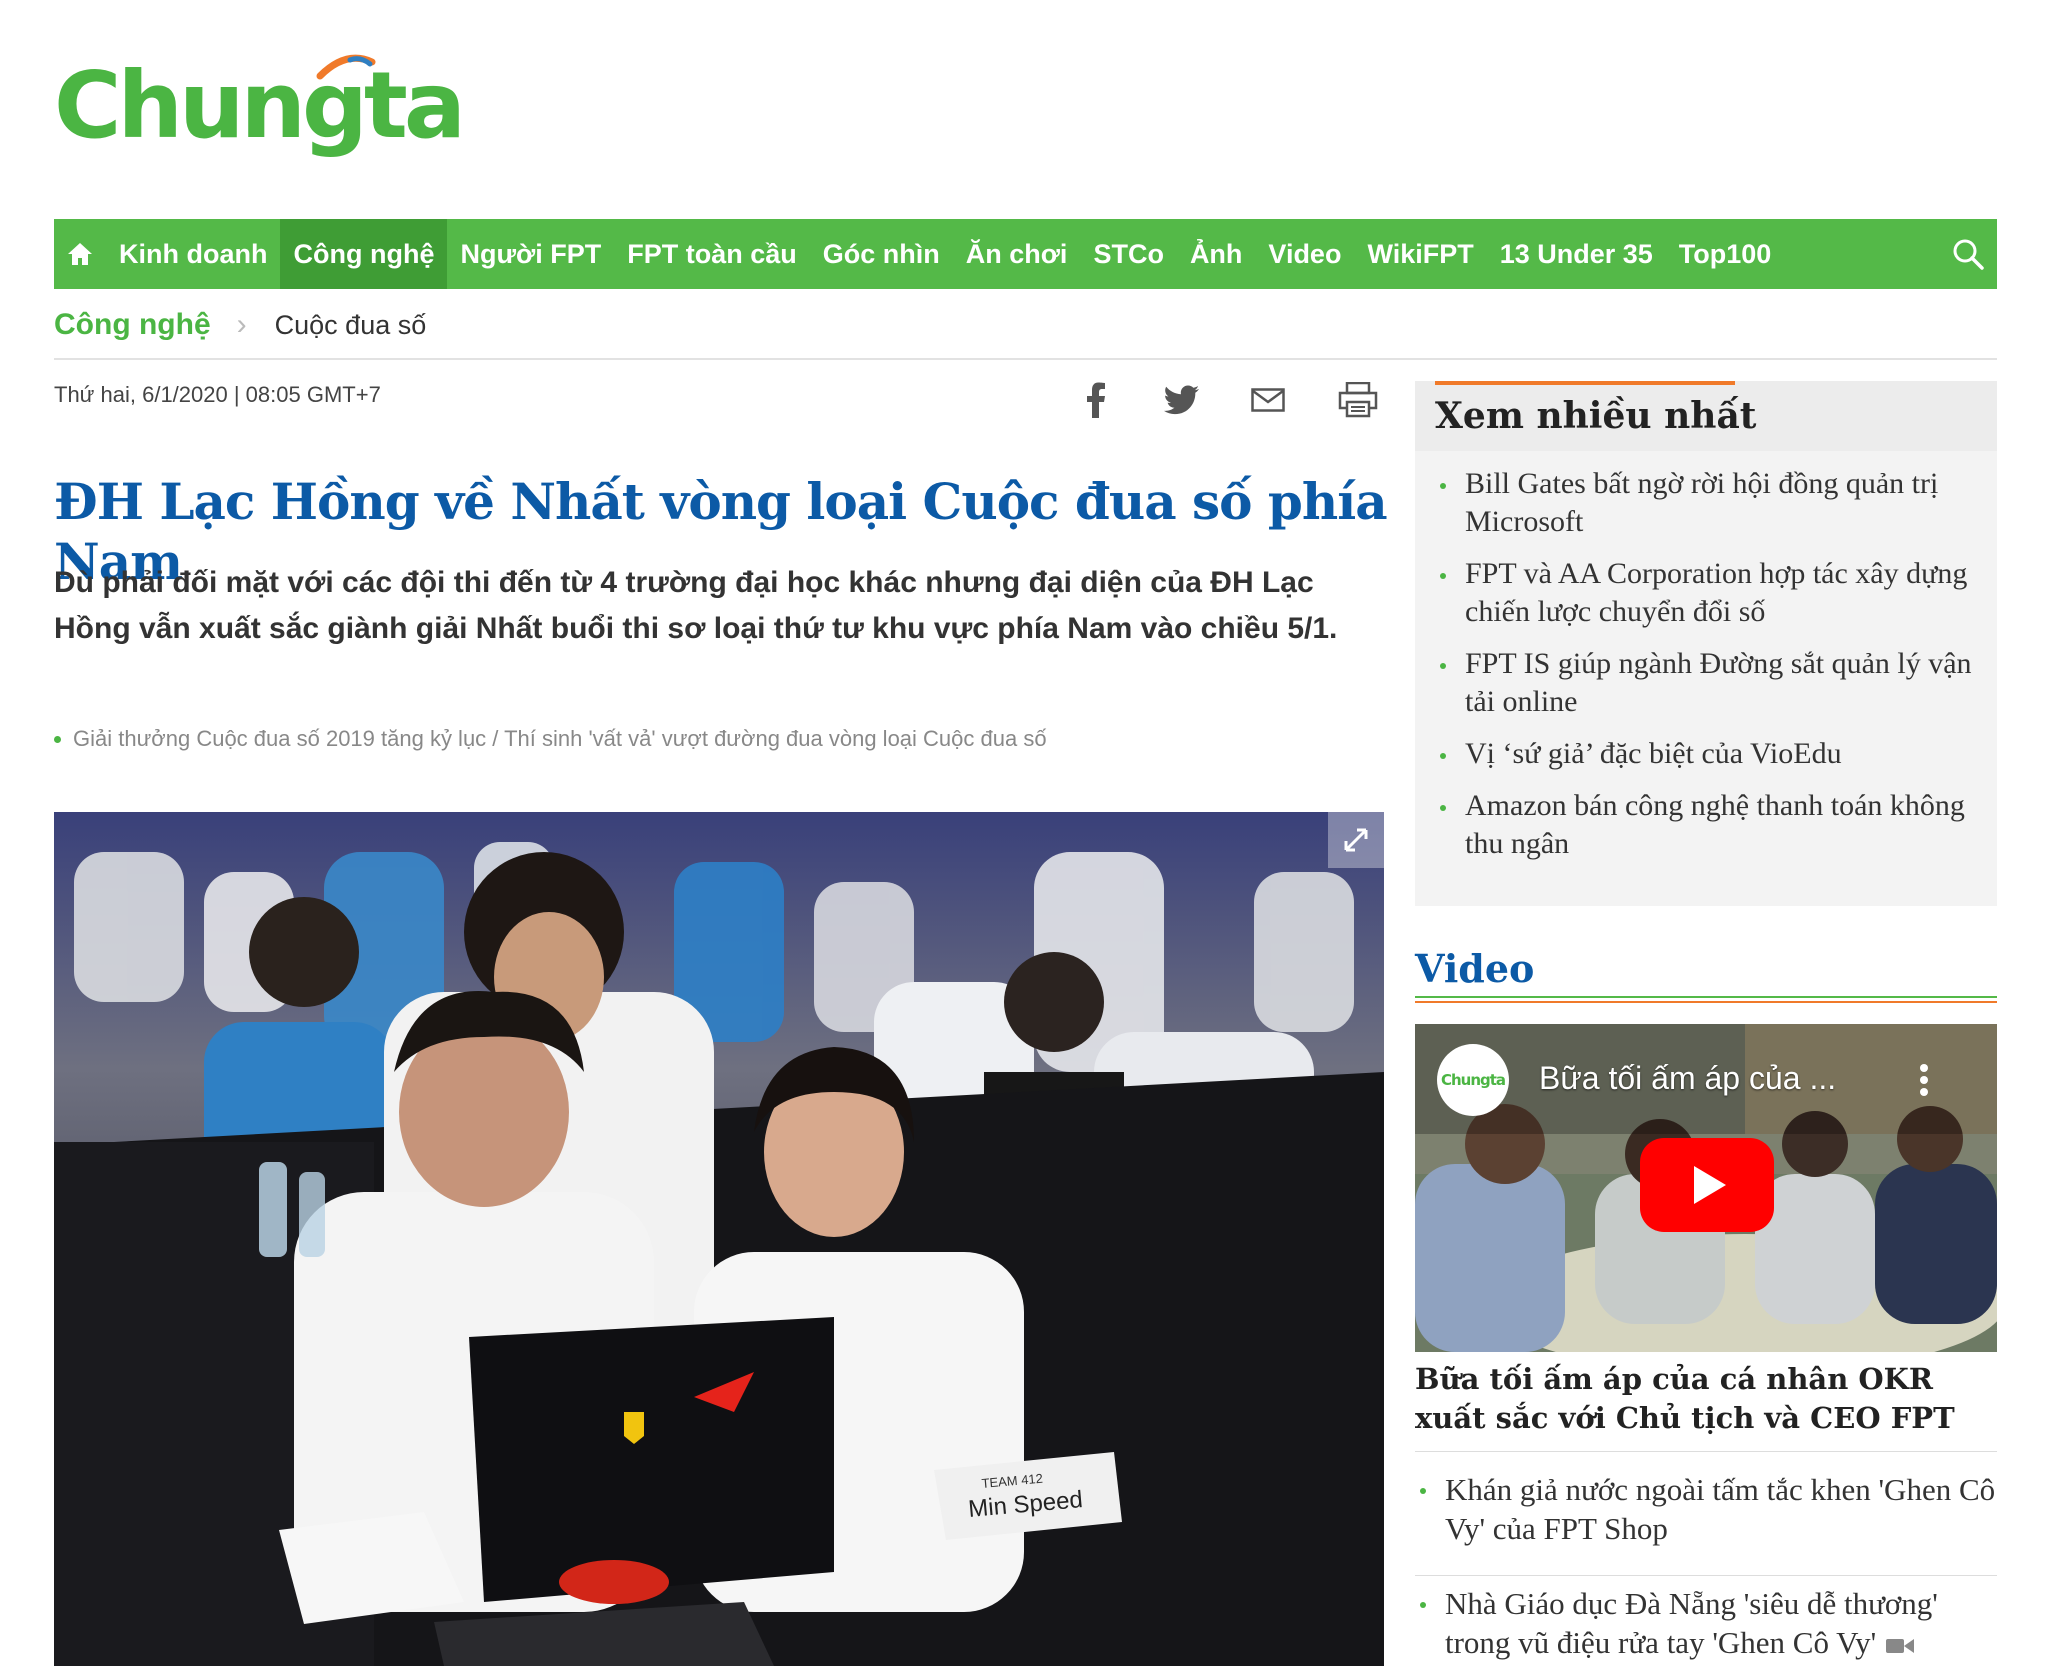  I want to click on site-logo: Chungta, so click(260, 115).